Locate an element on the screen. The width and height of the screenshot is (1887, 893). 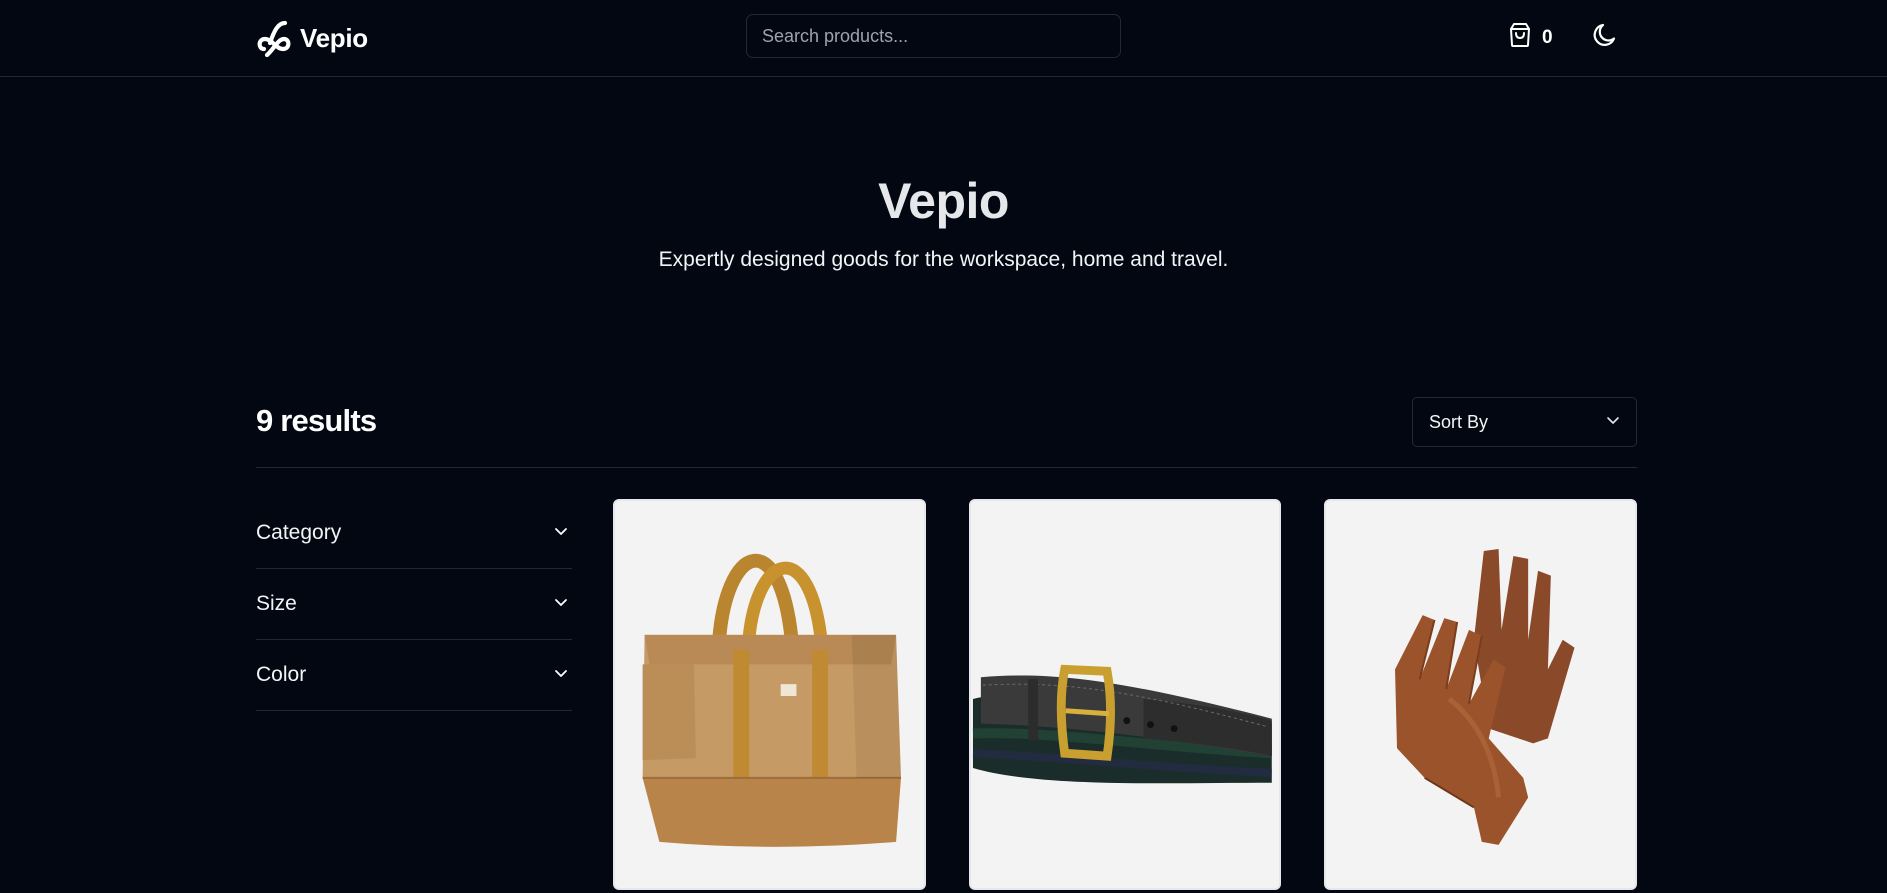
top-navbar: Vepio 0 is located at coordinates (943, 38).